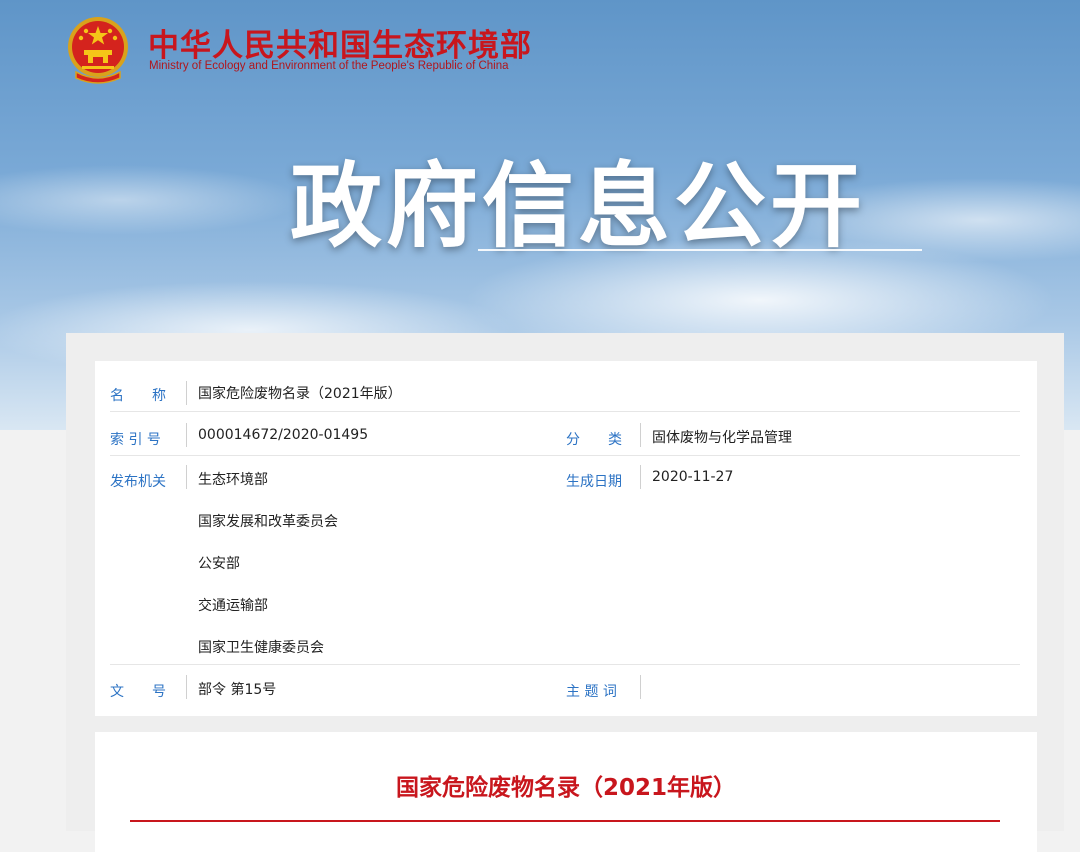 Image resolution: width=1080 pixels, height=852 pixels. Describe the element at coordinates (693, 477) in the screenshot. I see `meta-value-date: 2020-11-27` at that location.